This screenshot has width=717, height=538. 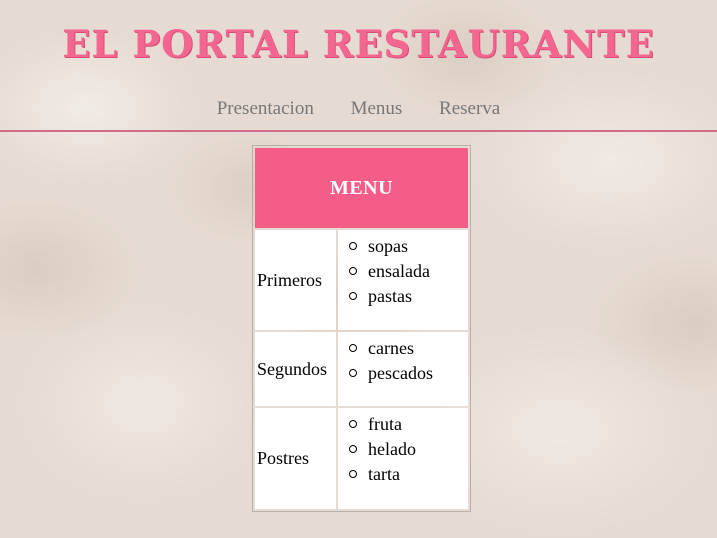 I want to click on menu-item: ensalada, so click(x=408, y=271).